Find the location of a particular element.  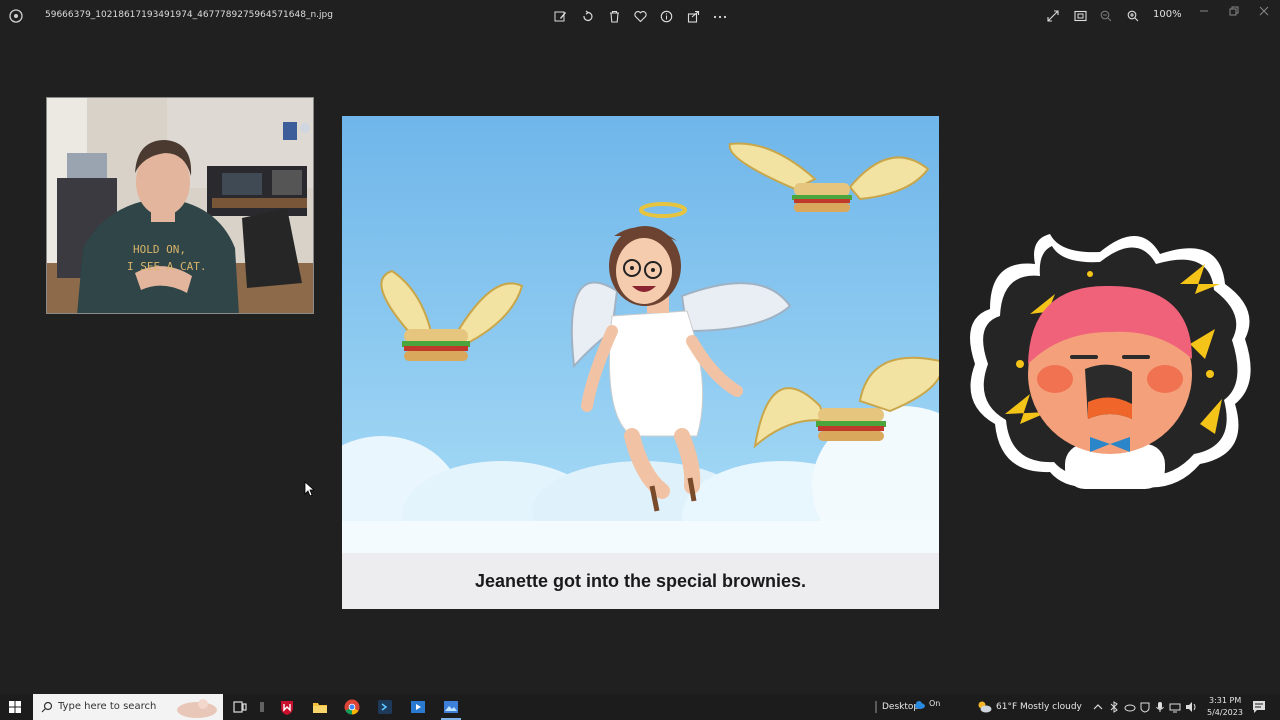

share-icon is located at coordinates (693, 16).